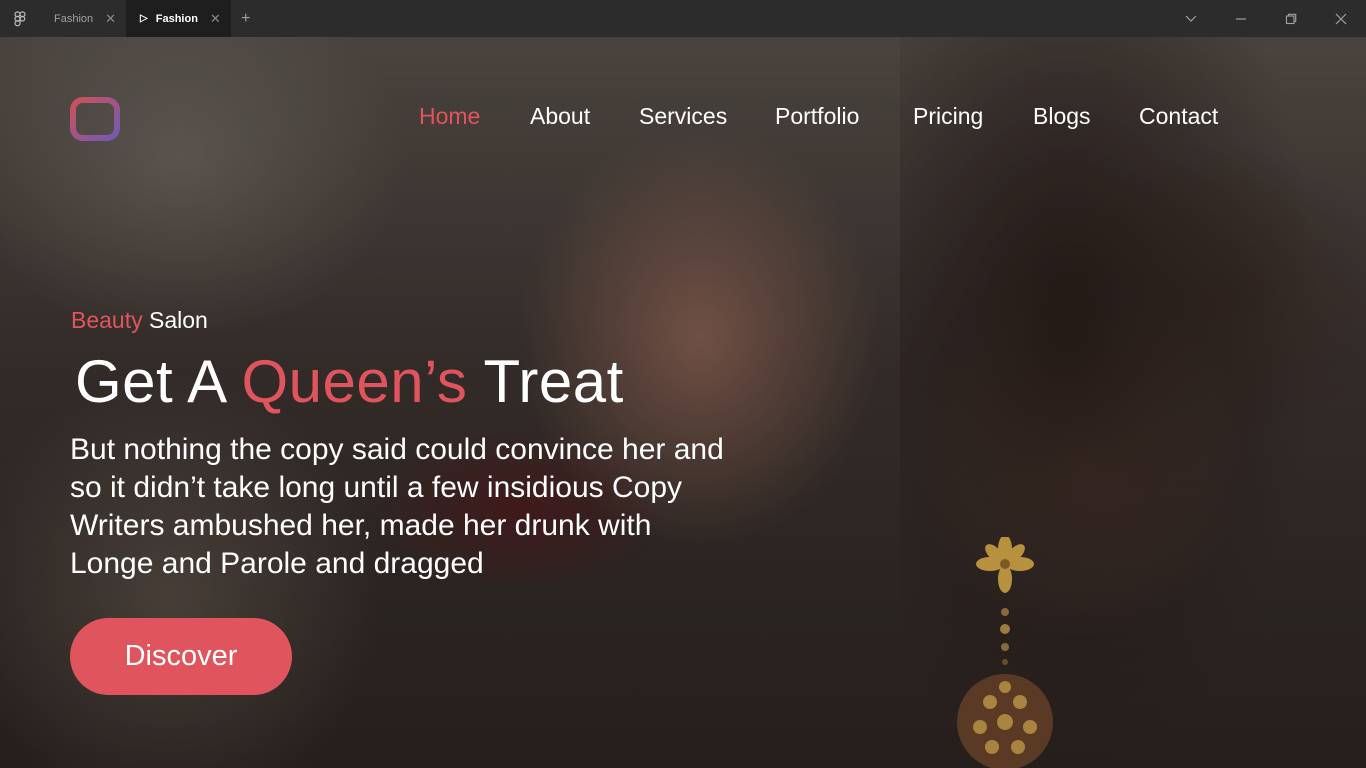 The width and height of the screenshot is (1366, 768). I want to click on tab-fashion-editor: Fashion ✕, so click(83, 18).